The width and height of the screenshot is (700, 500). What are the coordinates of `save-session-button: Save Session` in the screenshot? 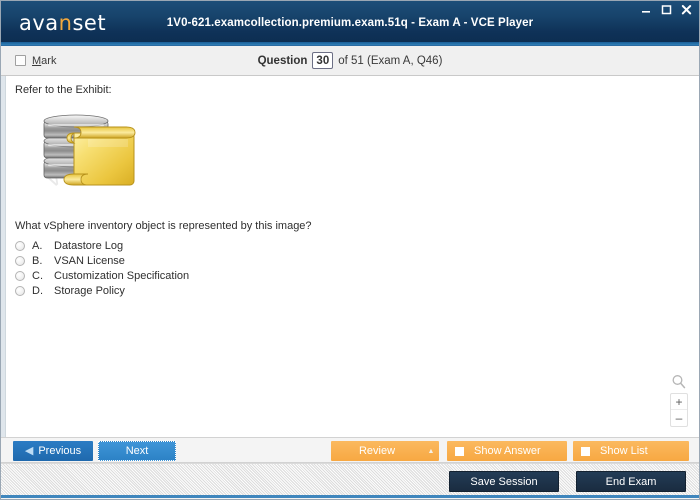 It's located at (504, 481).